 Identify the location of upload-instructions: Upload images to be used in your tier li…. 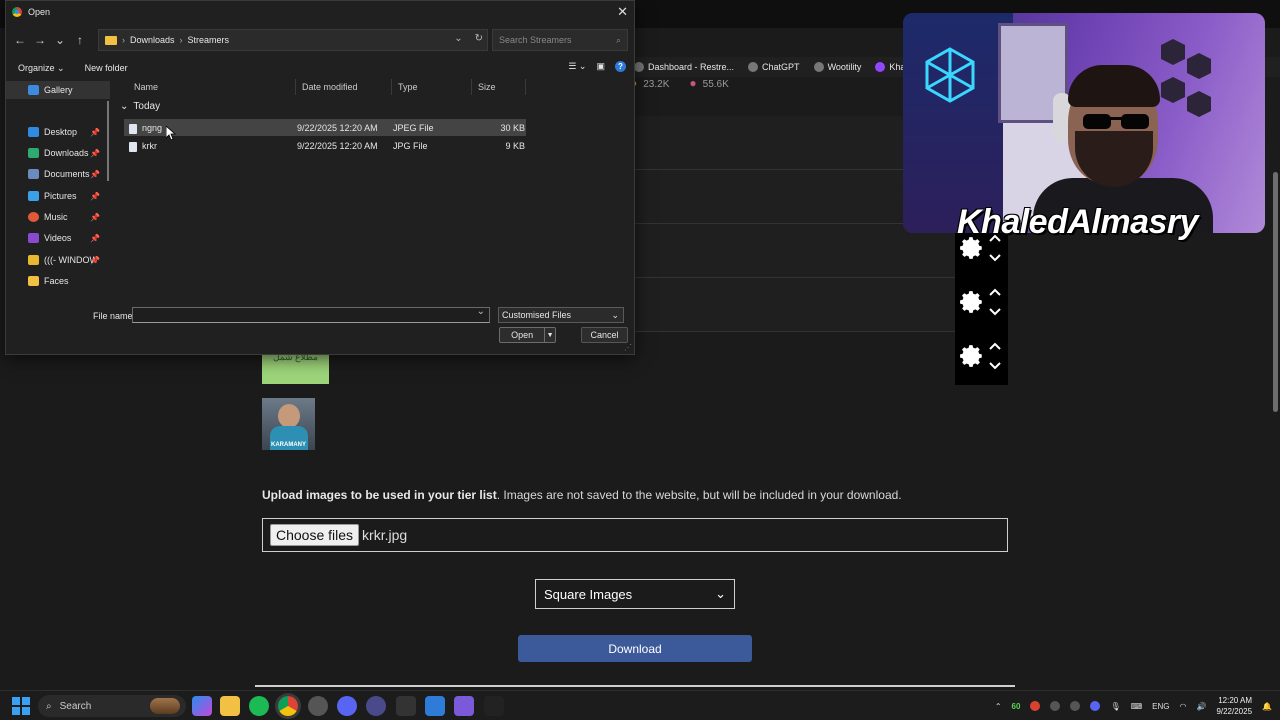
(582, 495).